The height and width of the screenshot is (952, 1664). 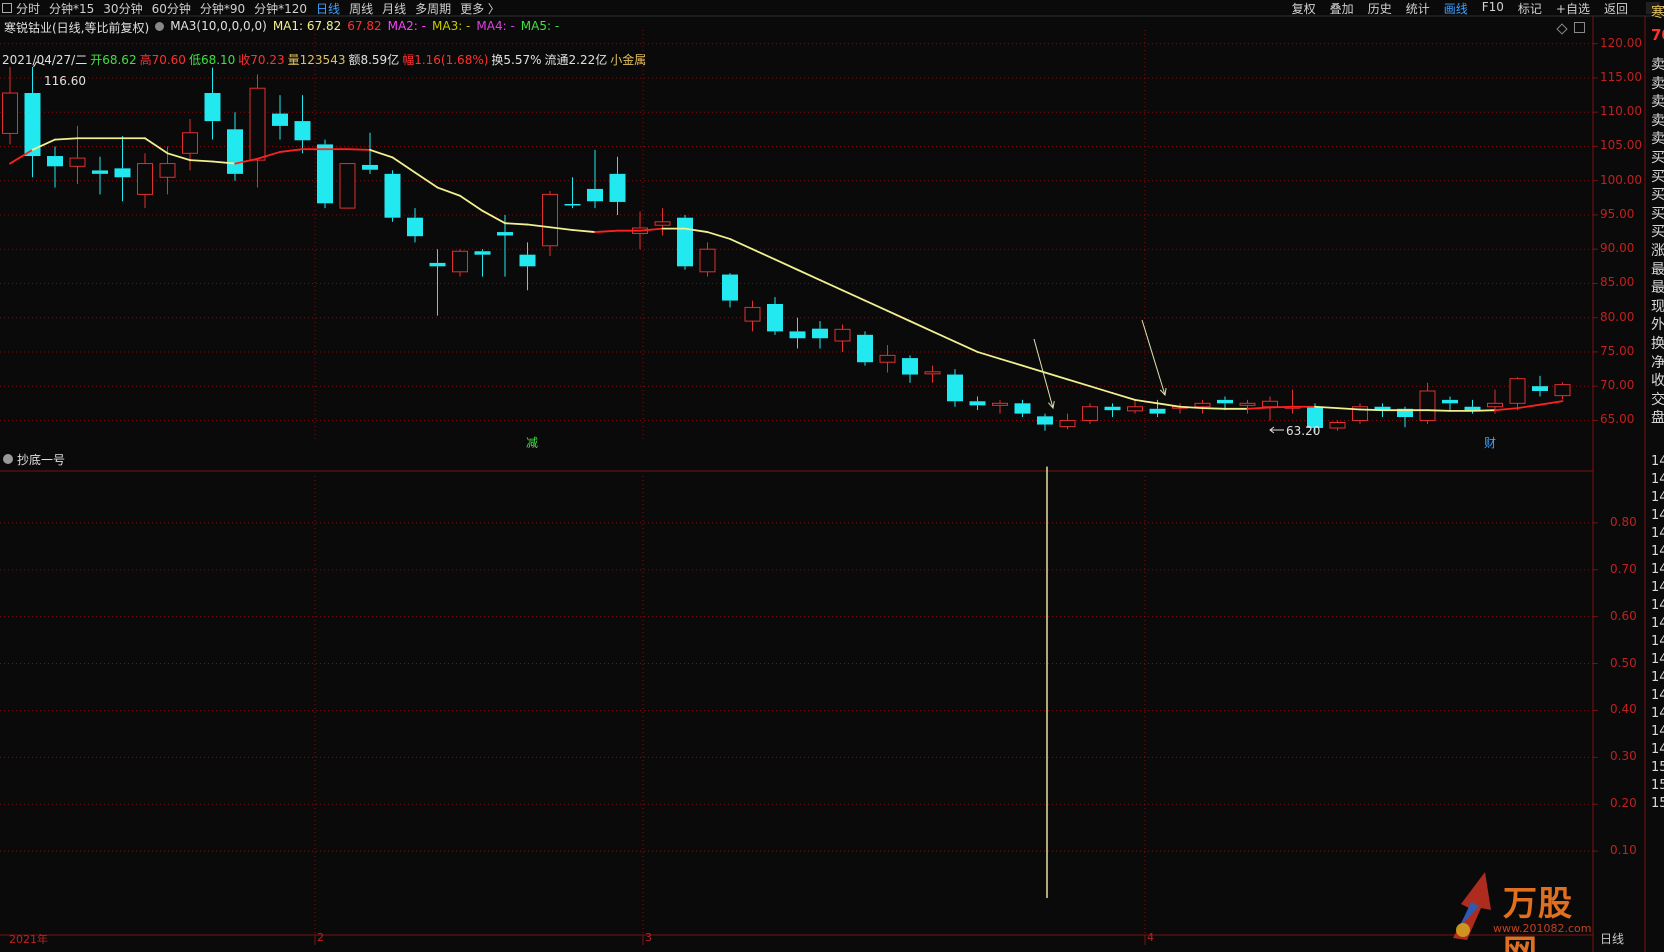 I want to click on price-tick-label: 105.00, so click(x=1621, y=145).